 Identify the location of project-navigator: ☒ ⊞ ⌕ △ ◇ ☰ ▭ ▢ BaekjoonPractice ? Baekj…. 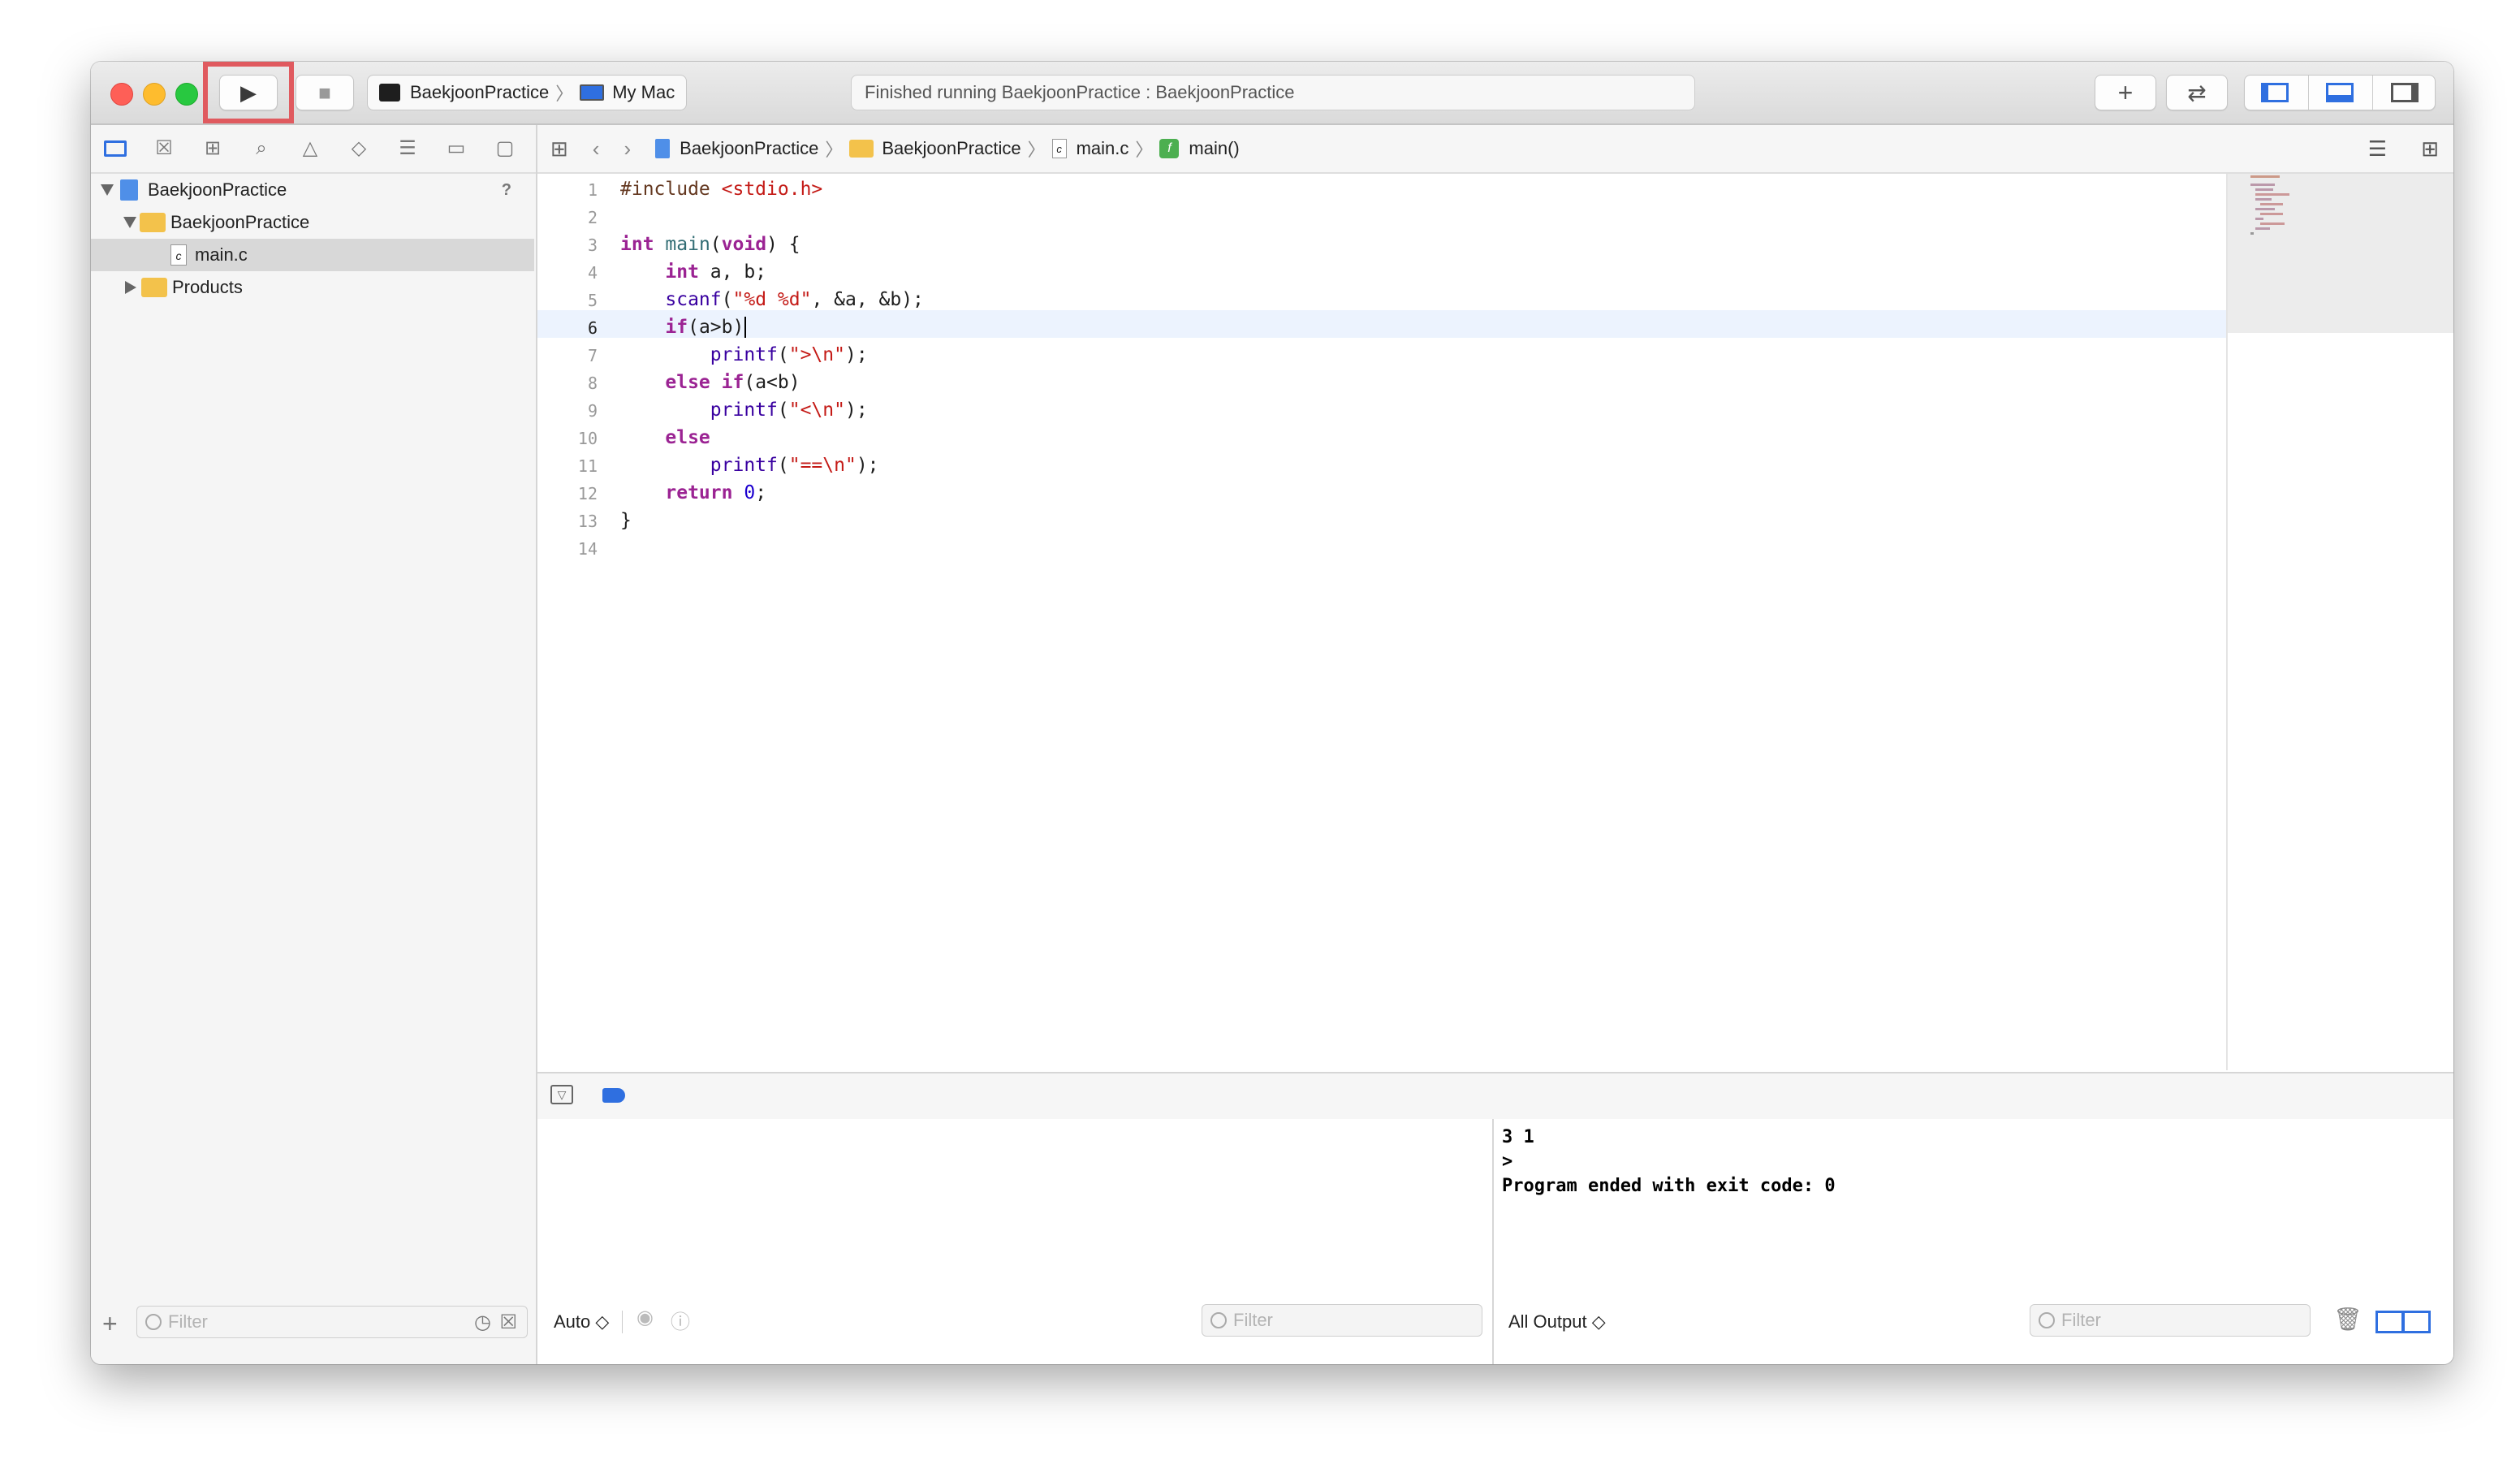
(314, 744).